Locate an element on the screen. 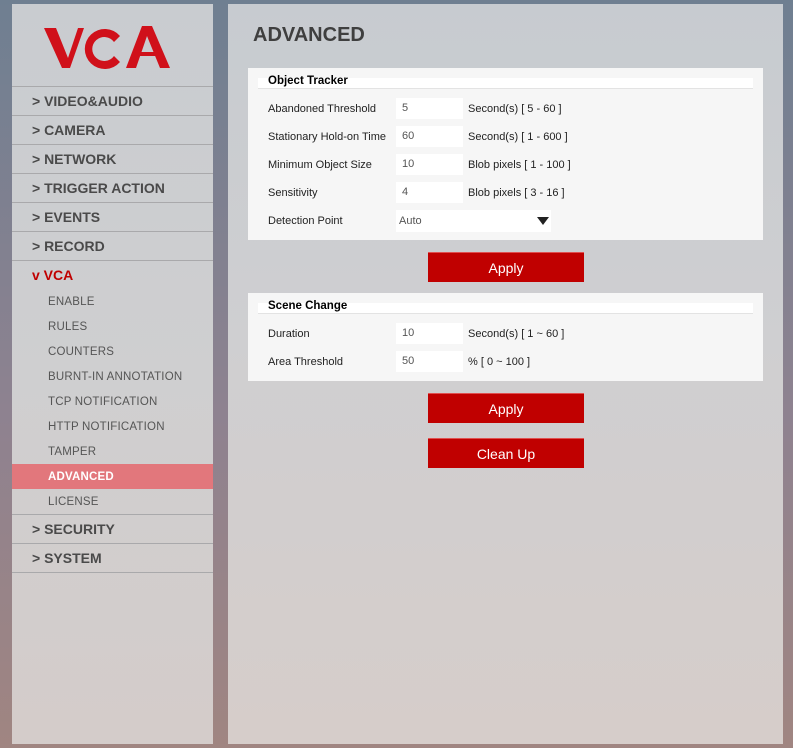  object-tracker-apply-button: Apply is located at coordinates (506, 267).